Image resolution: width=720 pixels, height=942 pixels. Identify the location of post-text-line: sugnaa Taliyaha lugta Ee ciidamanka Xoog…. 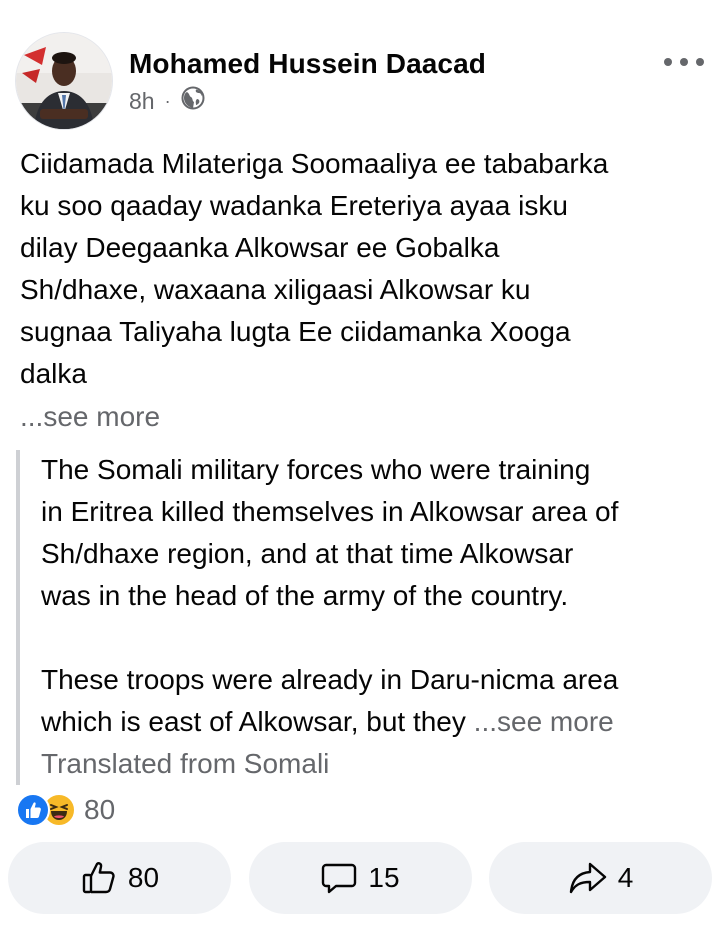
(295, 331).